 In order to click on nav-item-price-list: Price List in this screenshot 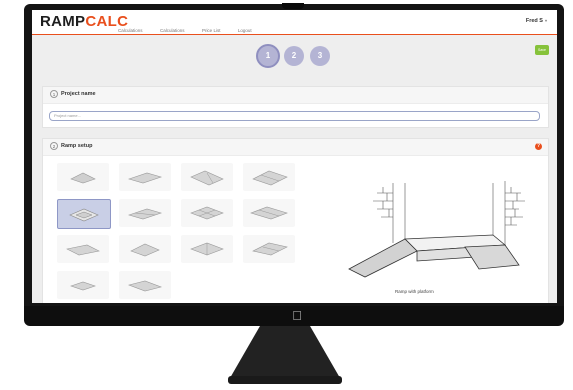, I will do `click(211, 30)`.